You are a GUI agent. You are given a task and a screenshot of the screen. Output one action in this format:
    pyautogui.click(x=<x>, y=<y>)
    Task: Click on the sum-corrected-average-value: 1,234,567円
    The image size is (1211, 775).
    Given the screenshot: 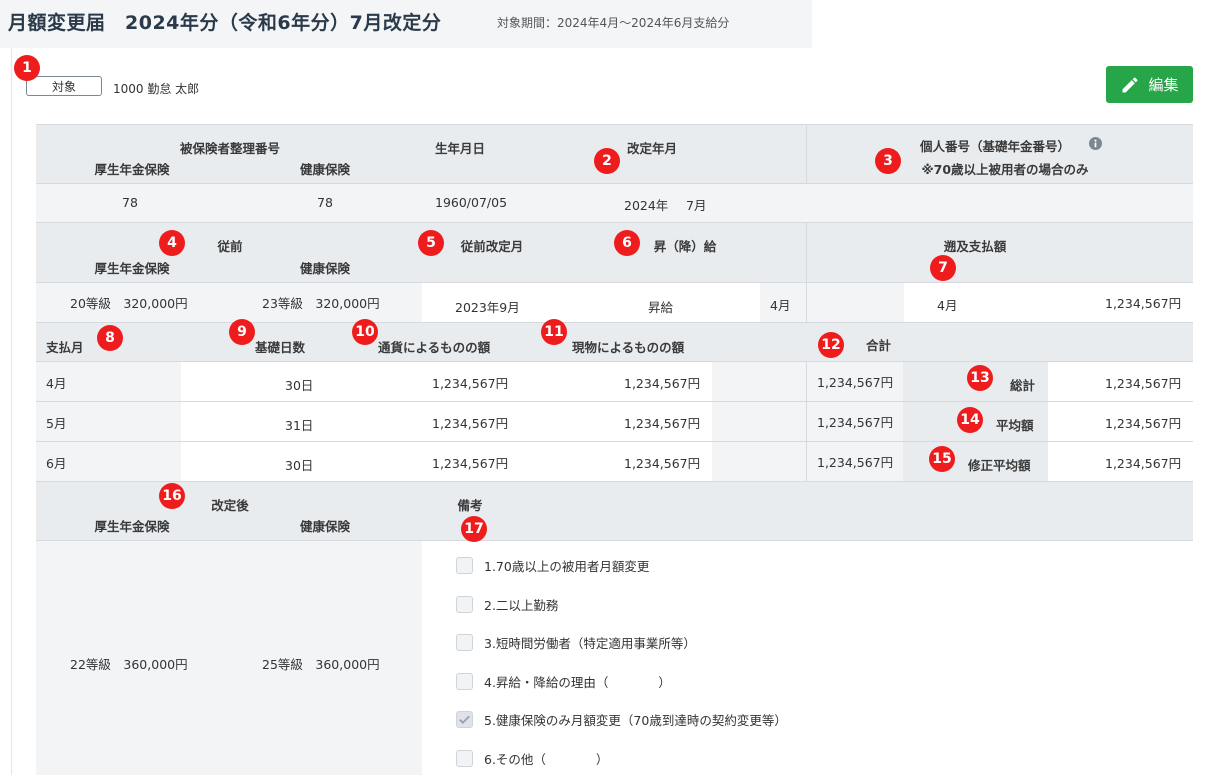 What is the action you would take?
    pyautogui.click(x=1143, y=463)
    